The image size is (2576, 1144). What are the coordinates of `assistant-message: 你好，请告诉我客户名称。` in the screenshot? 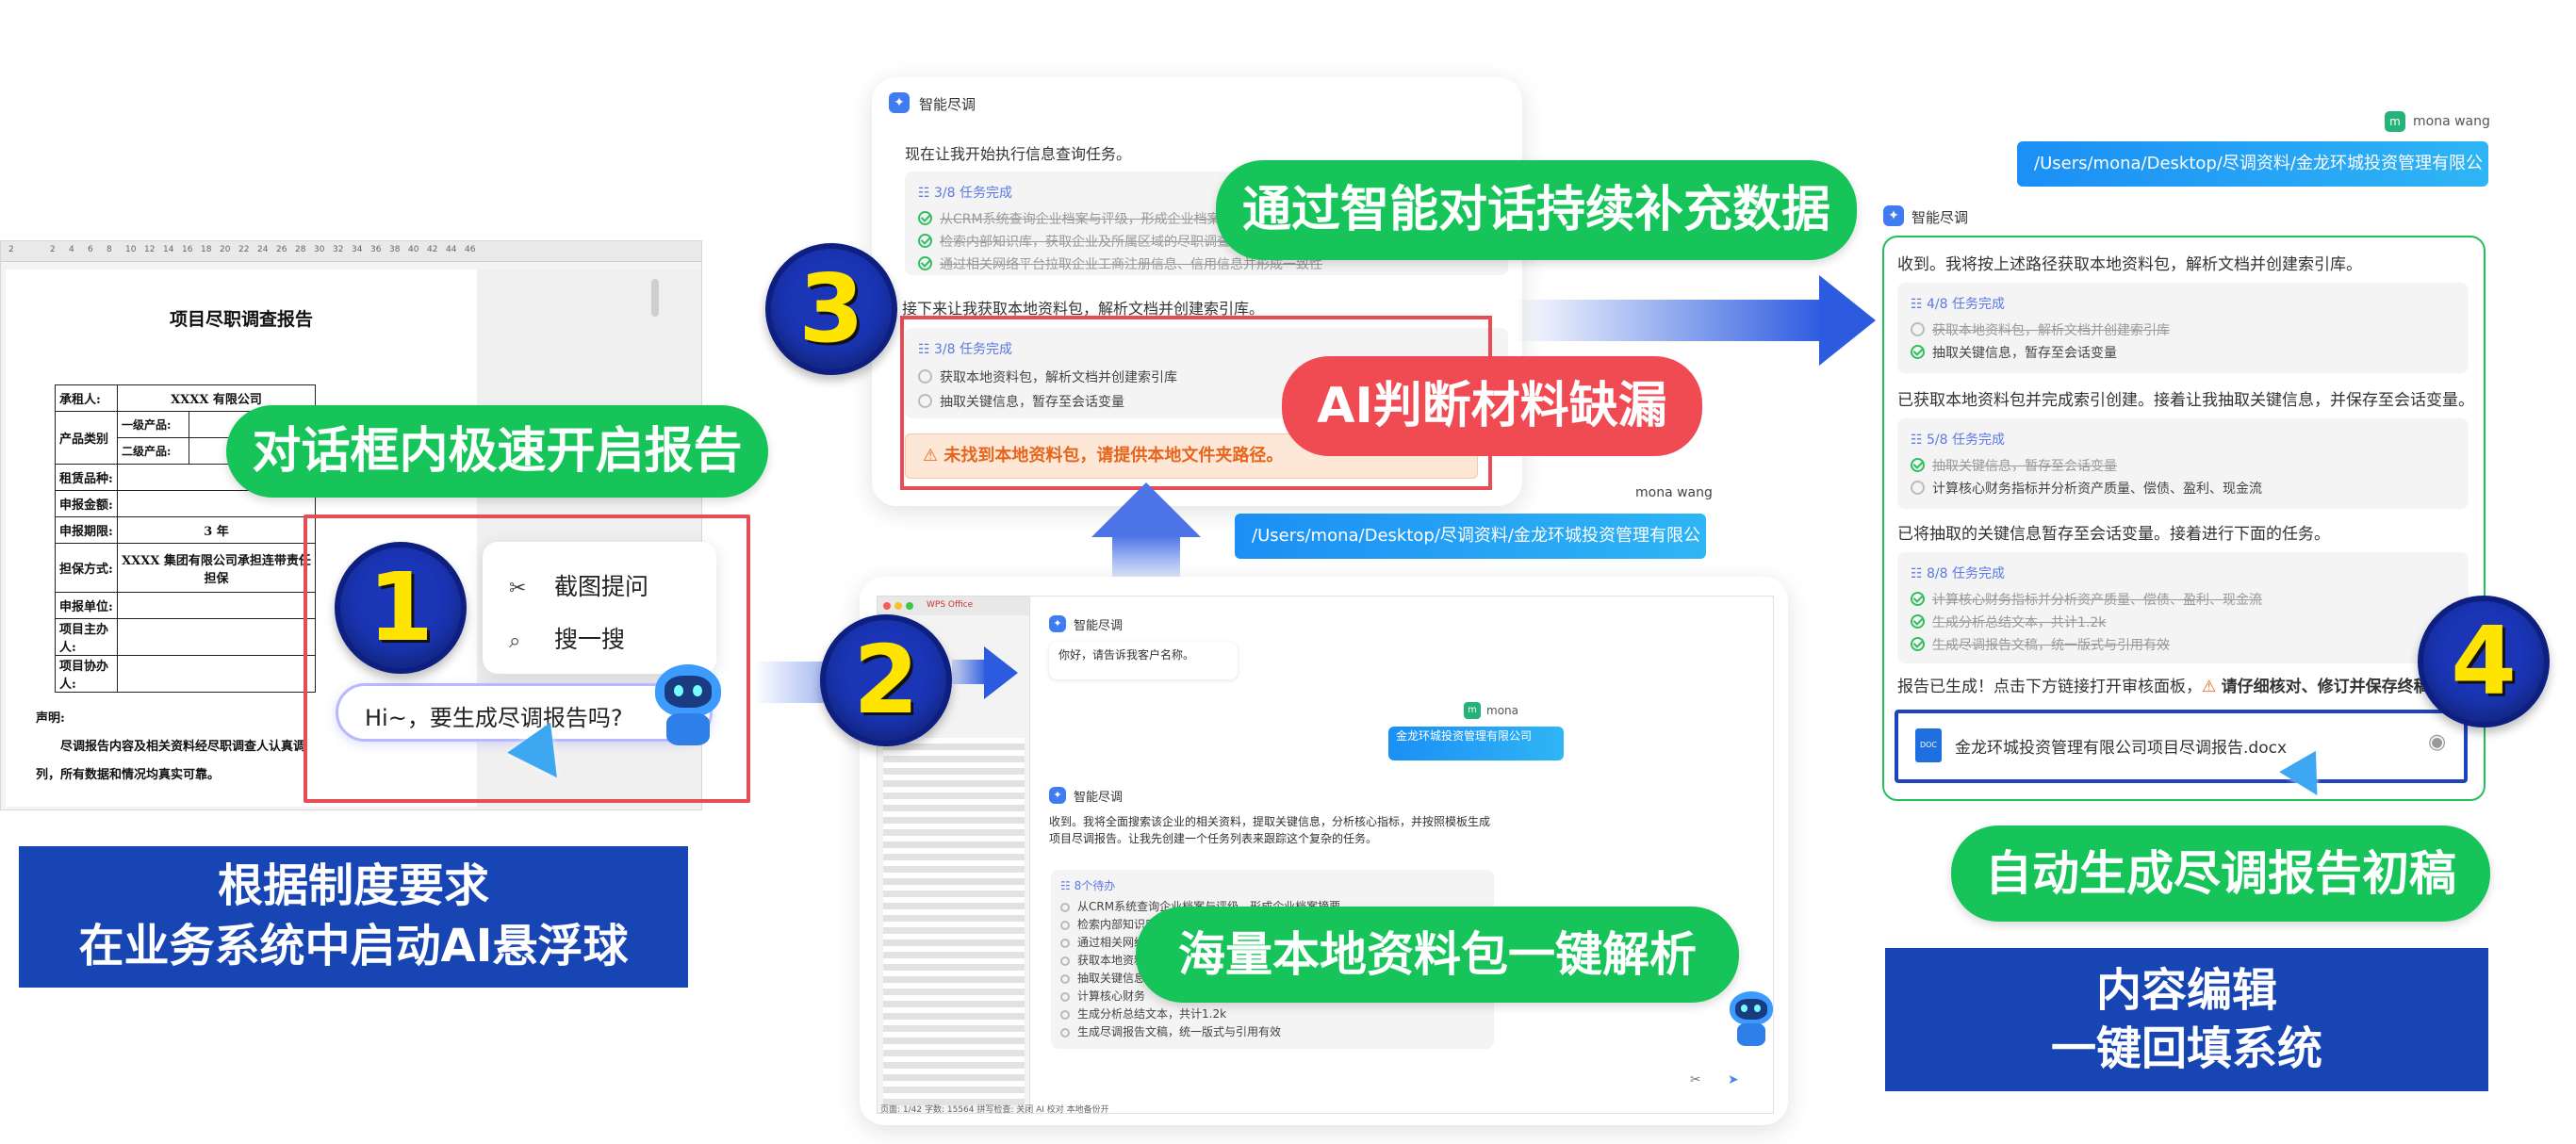 It's located at (1143, 660).